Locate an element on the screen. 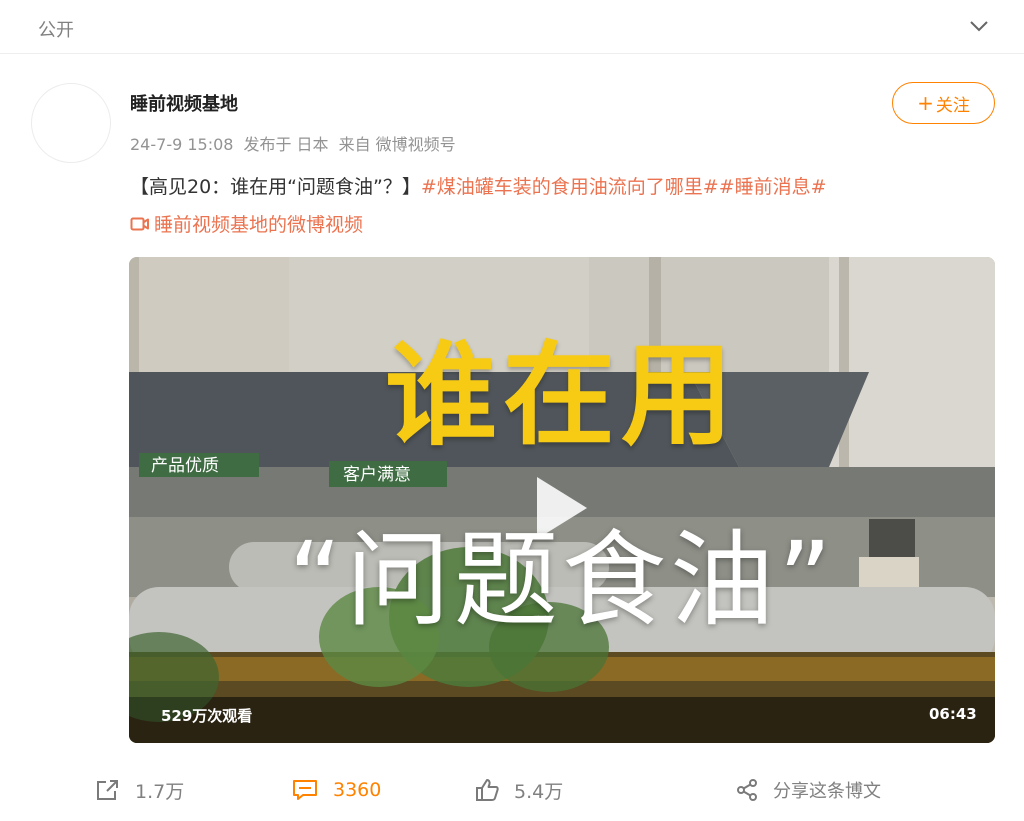 The height and width of the screenshot is (821, 1024). post-meta: 24-7-9 15:08 发布于 日本 来自 微博视频号 is located at coordinates (298, 143).